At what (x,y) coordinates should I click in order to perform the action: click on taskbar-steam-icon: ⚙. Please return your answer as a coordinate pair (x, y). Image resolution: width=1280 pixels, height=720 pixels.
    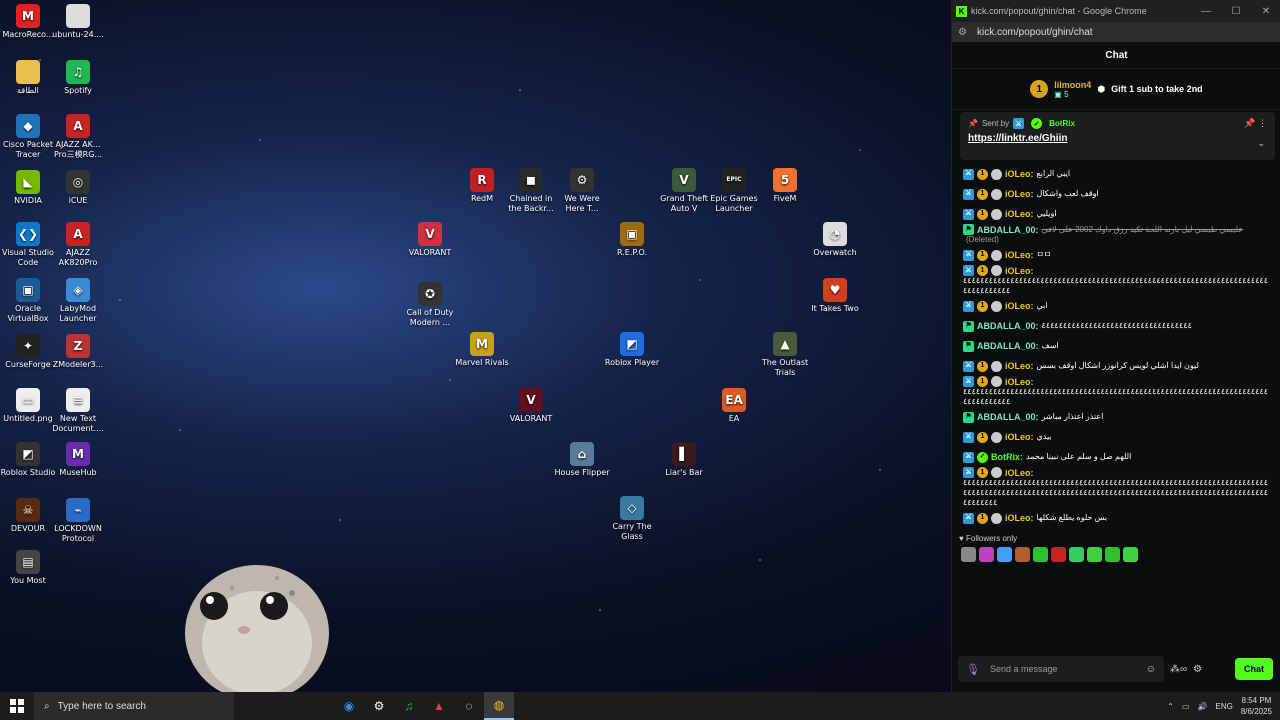
    Looking at the image, I should click on (379, 706).